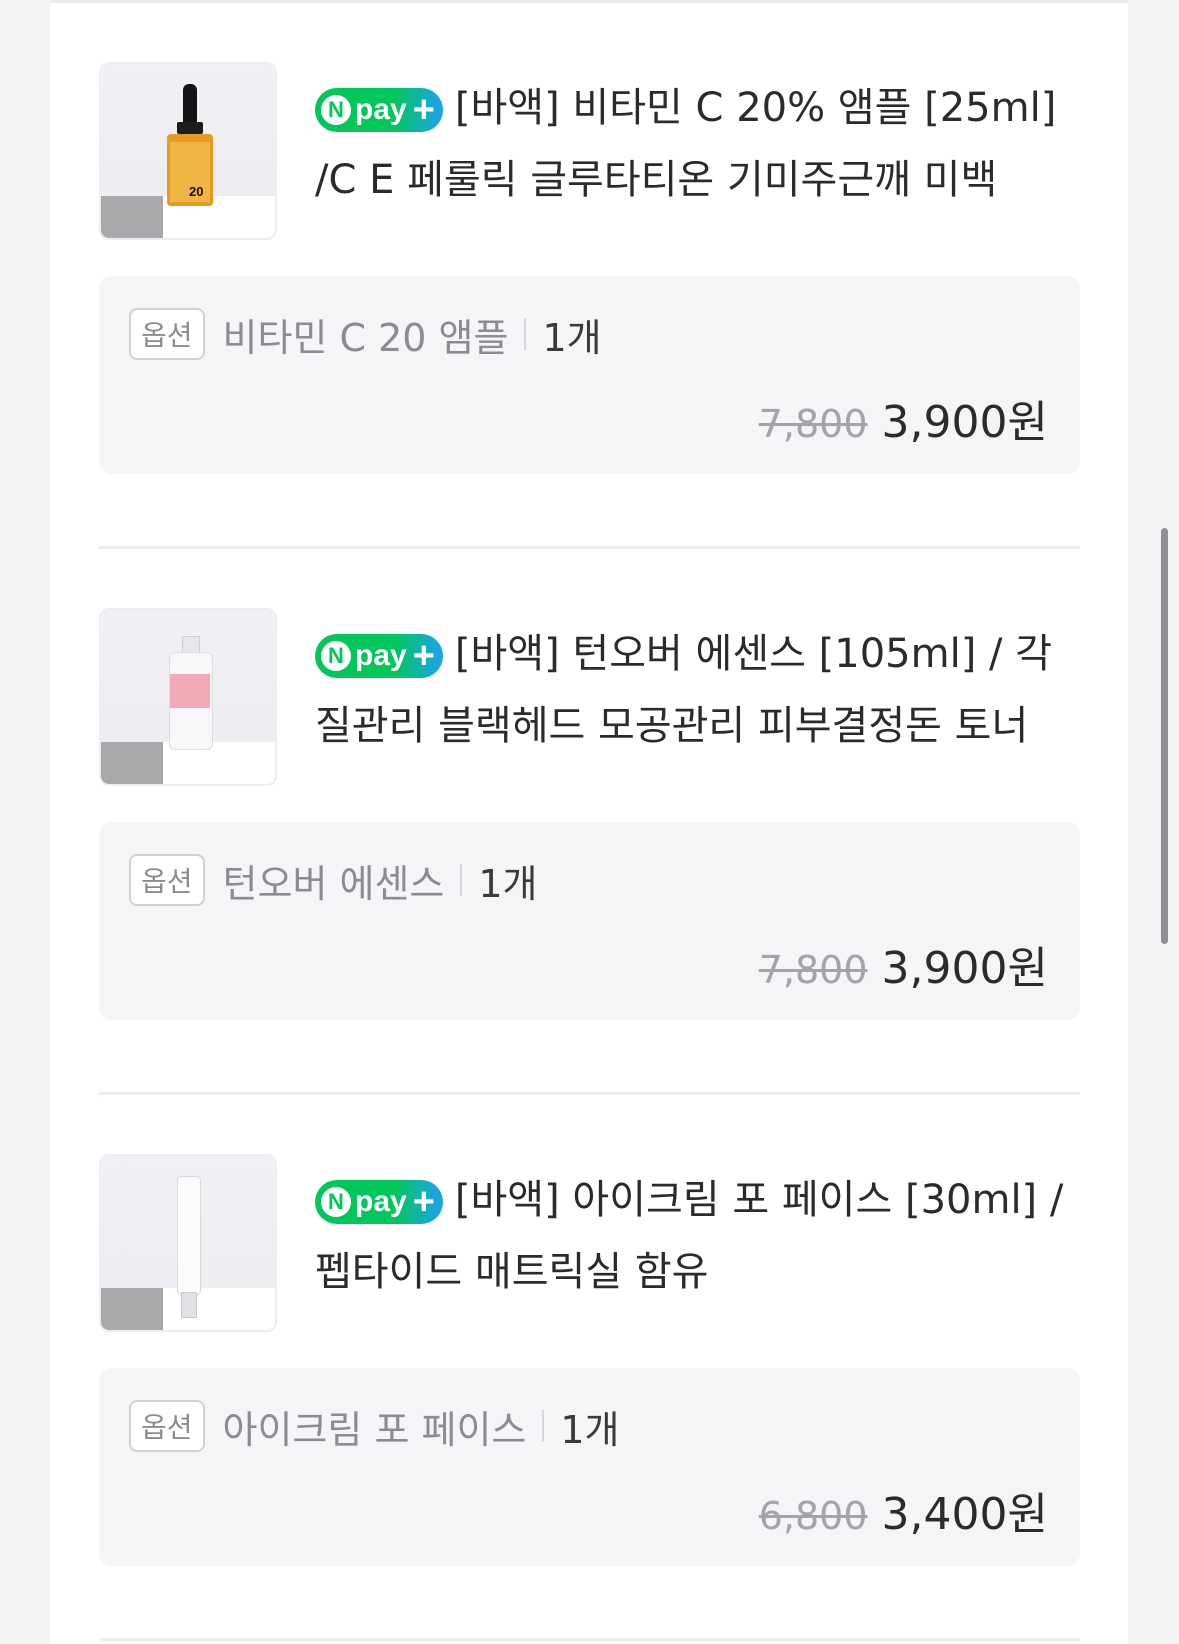 The image size is (1179, 1644). What do you see at coordinates (589, 1467) in the screenshot?
I see `option-summary: 옵션 아이크림 포 페이스 1개 6,800 3,400원` at bounding box center [589, 1467].